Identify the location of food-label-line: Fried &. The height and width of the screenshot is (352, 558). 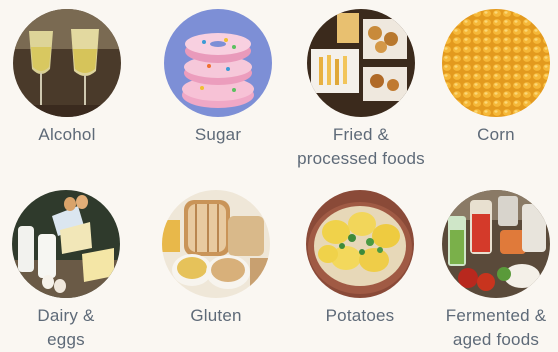
(361, 134).